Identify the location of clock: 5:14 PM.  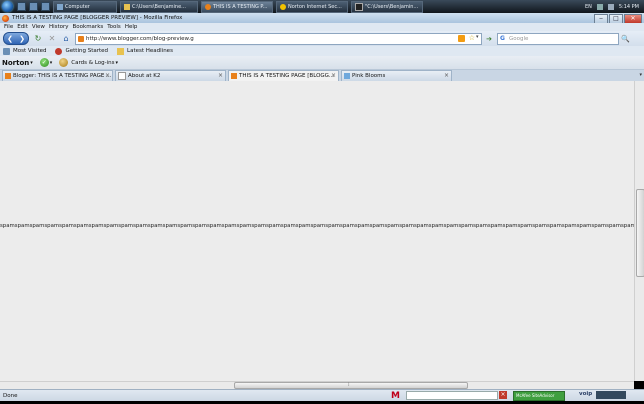
(629, 7).